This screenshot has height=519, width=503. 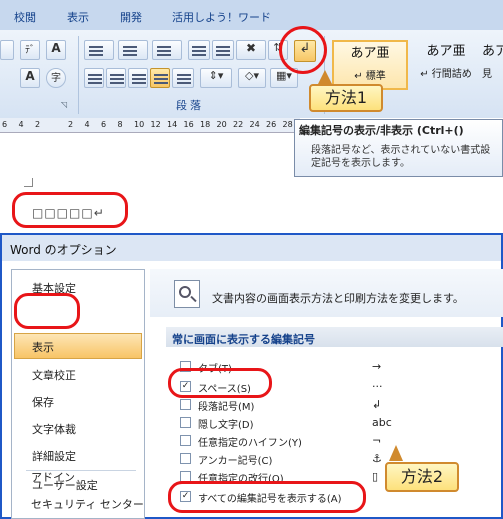 What do you see at coordinates (43, 402) in the screenshot?
I see `sidebar-item-save: 保存` at bounding box center [43, 402].